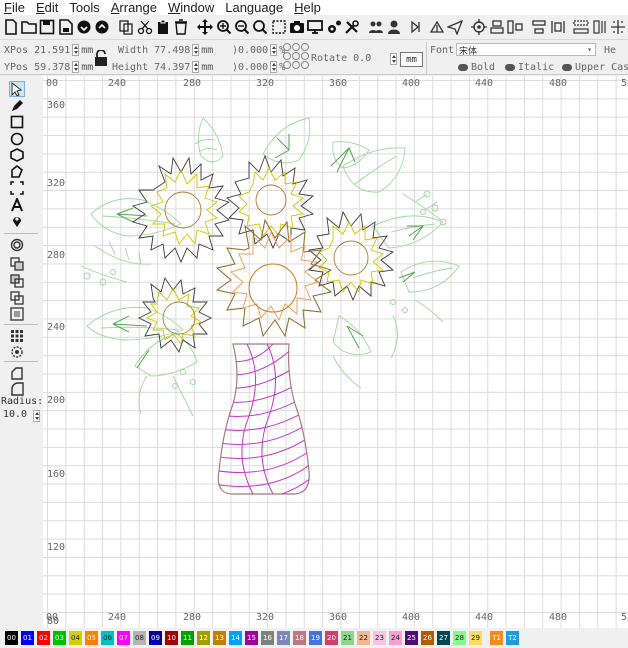 The width and height of the screenshot is (628, 648). What do you see at coordinates (17, 139) in the screenshot?
I see `ellipse-icon` at bounding box center [17, 139].